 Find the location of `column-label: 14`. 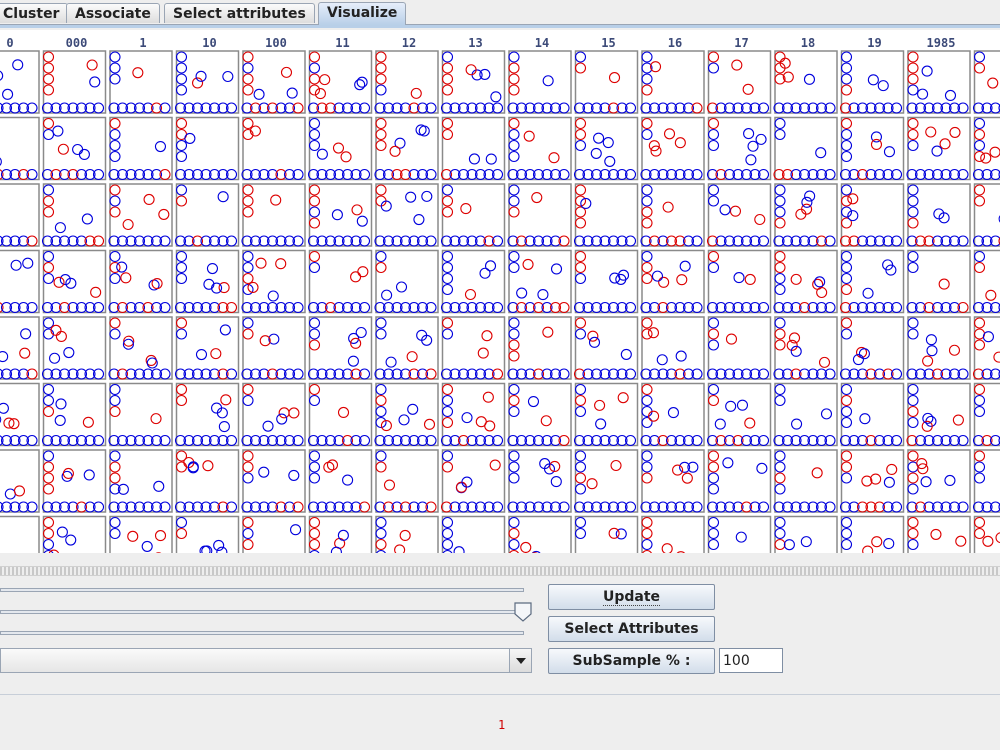

column-label: 14 is located at coordinates (542, 43).